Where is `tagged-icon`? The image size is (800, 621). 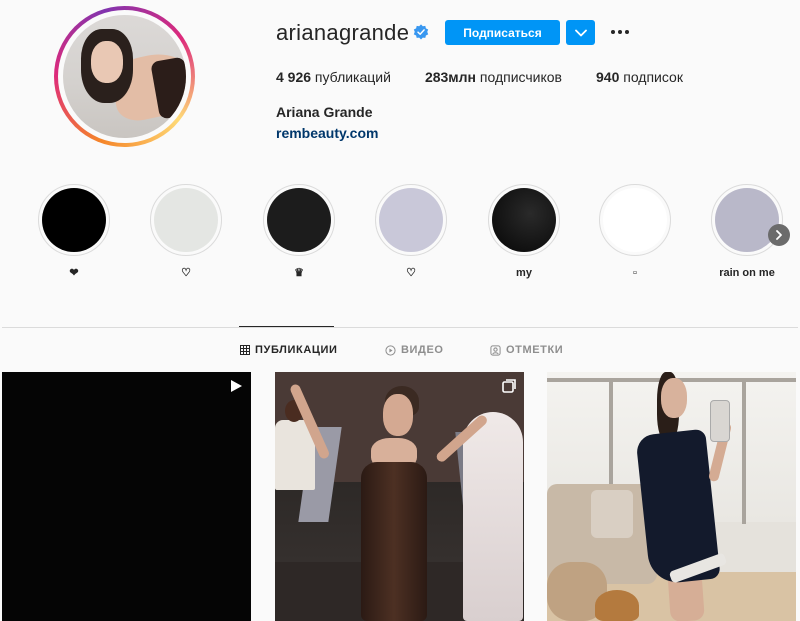 tagged-icon is located at coordinates (495, 350).